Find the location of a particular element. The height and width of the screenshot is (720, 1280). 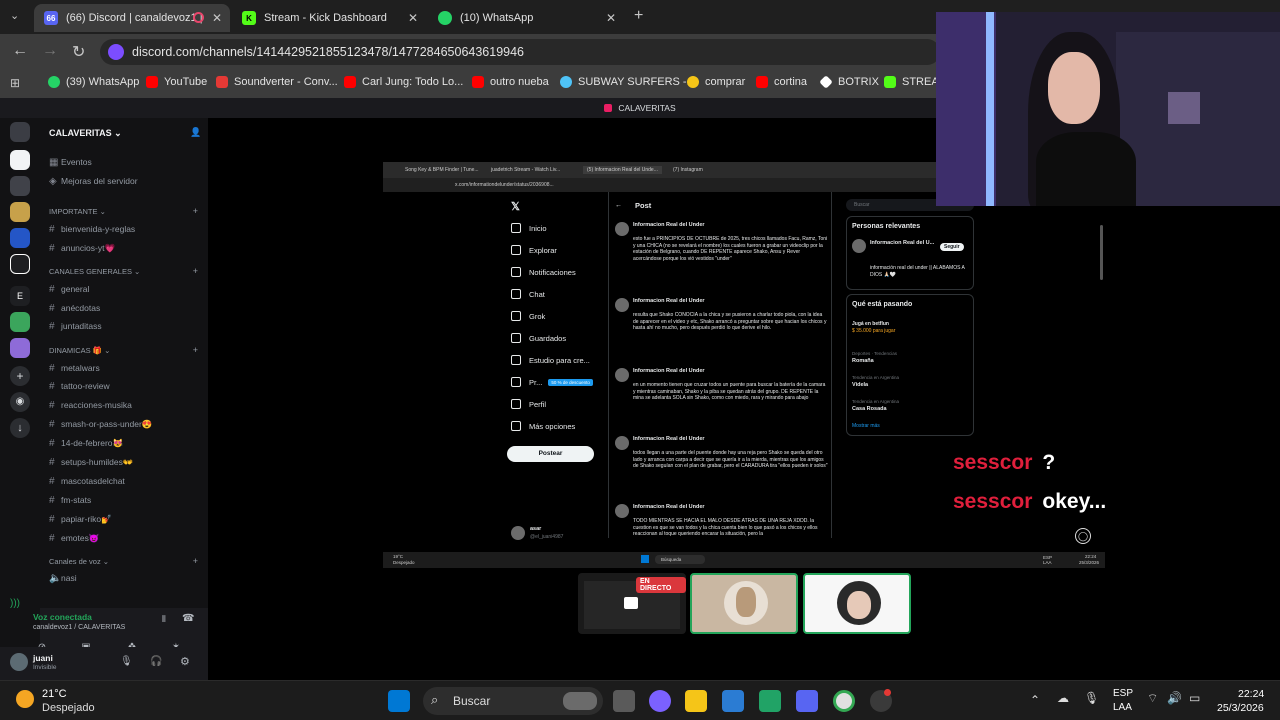

channel-item: # anuncios-yt💗 is located at coordinates (82, 248).